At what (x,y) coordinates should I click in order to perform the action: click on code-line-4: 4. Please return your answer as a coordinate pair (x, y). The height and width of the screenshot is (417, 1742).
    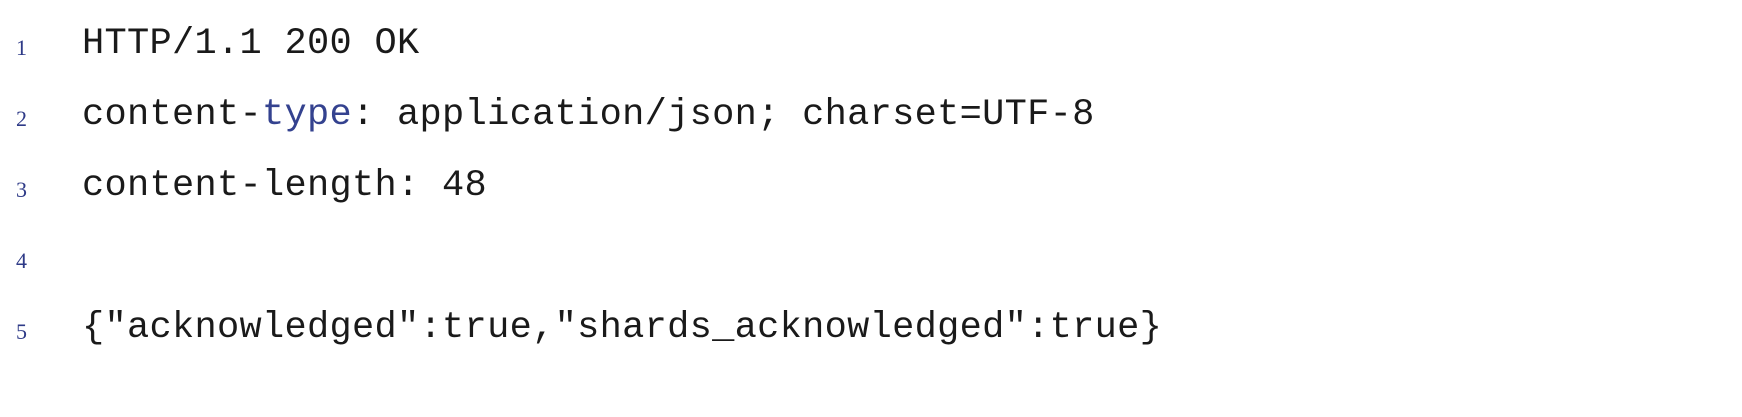
    Looking at the image, I should click on (871, 257).